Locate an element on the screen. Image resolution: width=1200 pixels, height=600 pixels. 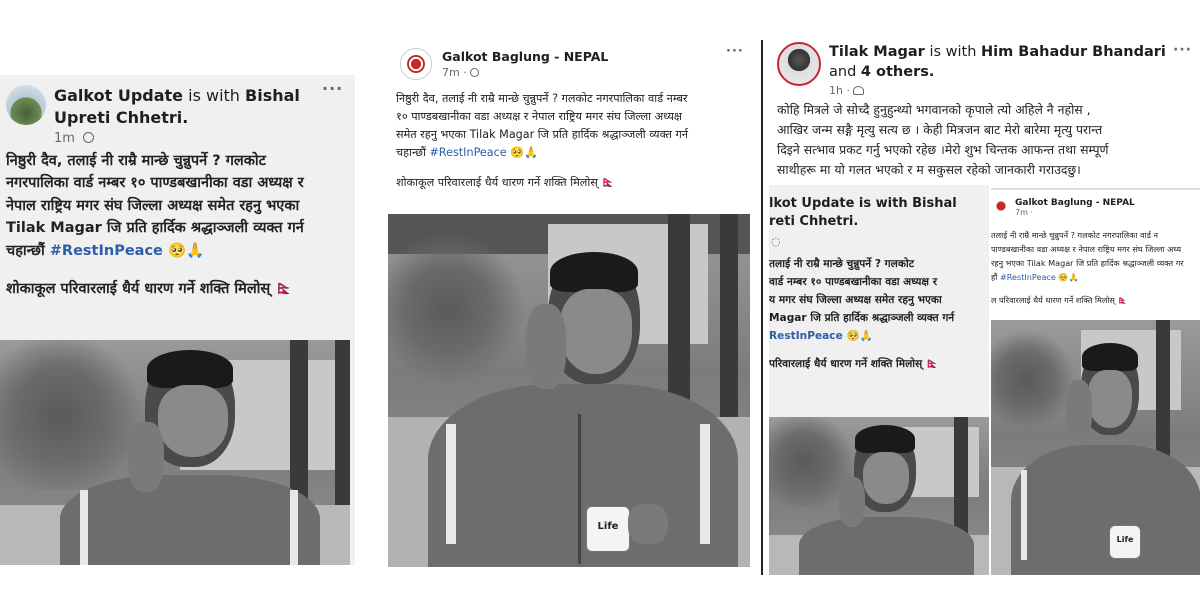
author-name-link: Tilak Magar is located at coordinates (877, 52).